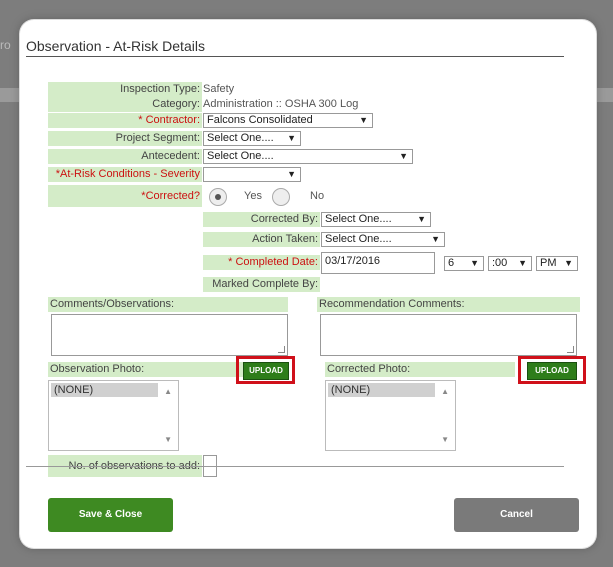  Describe the element at coordinates (448, 304) in the screenshot. I see `recommendation-label: Recommendation Comments:` at that location.